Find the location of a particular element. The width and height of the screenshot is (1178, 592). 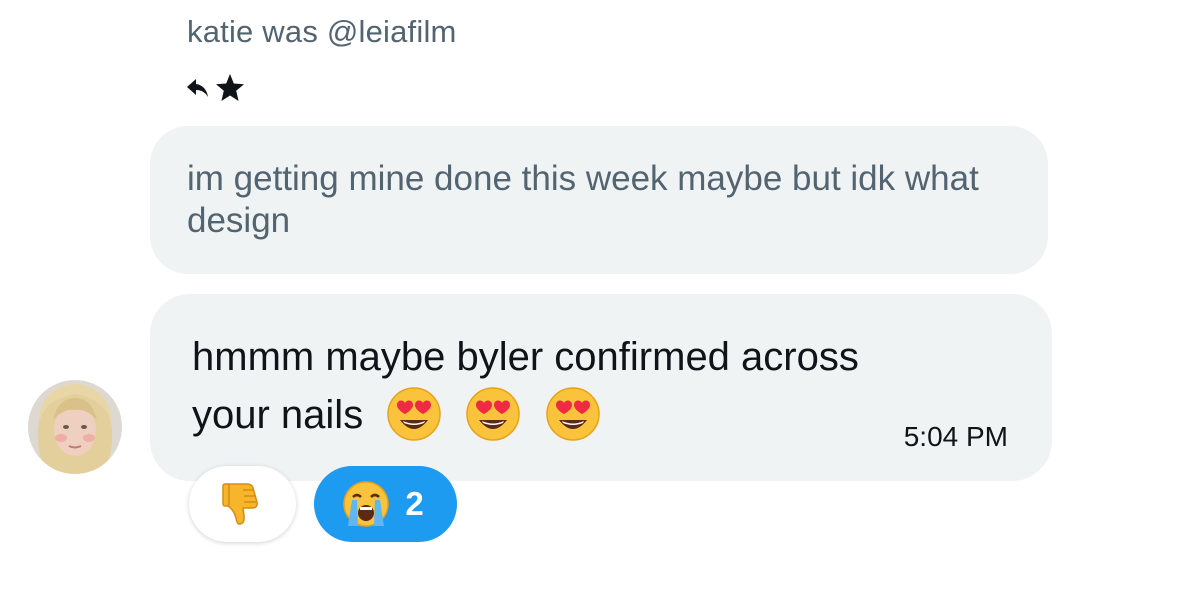

thumbs-down-emoji is located at coordinates (239, 504).